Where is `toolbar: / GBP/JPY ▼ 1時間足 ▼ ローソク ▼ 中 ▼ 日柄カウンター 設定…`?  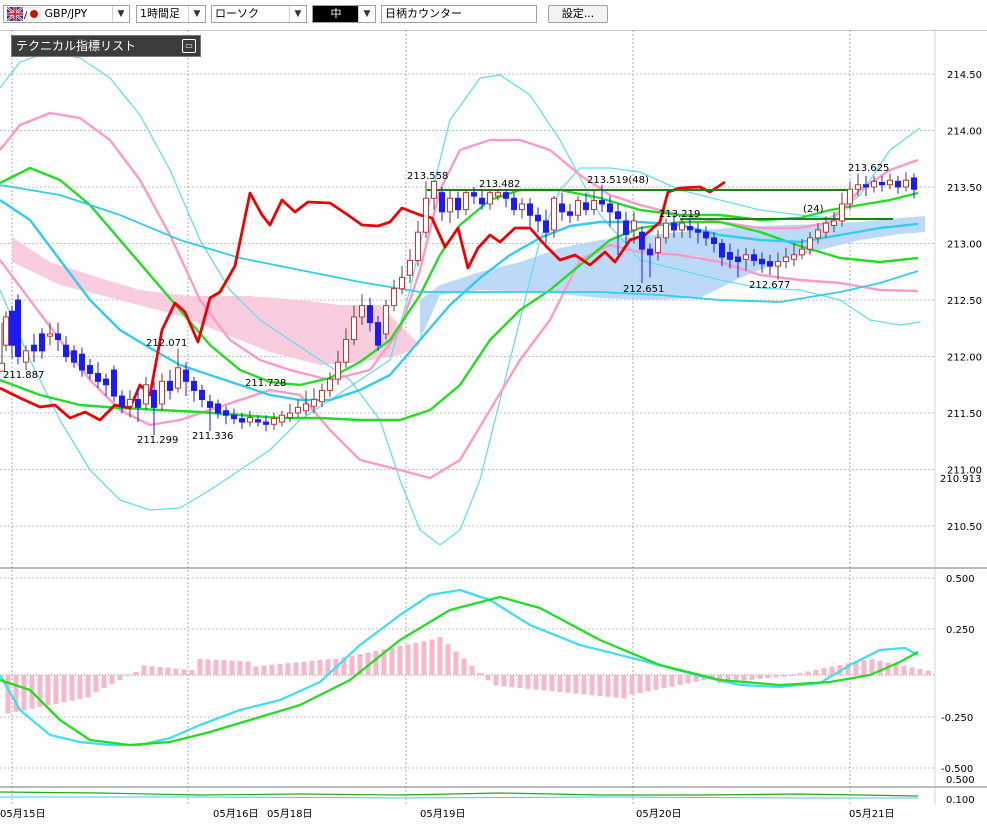 toolbar: / GBP/JPY ▼ 1時間足 ▼ ローソク ▼ 中 ▼ 日柄カウンター 設定… is located at coordinates (493, 15).